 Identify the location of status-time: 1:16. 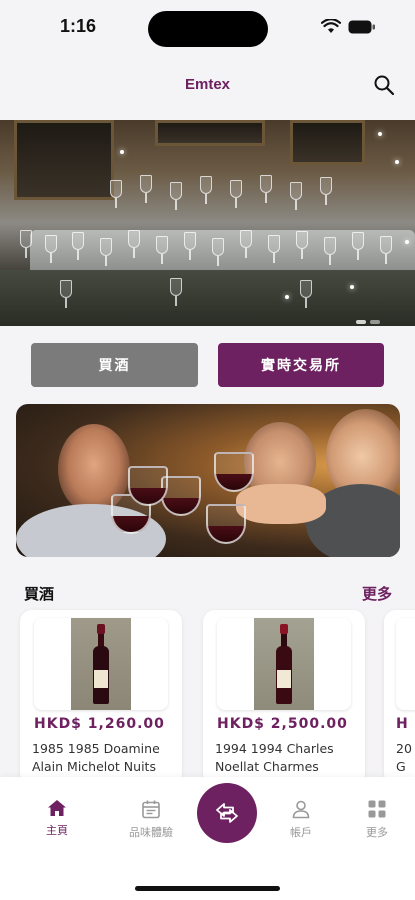
(78, 26).